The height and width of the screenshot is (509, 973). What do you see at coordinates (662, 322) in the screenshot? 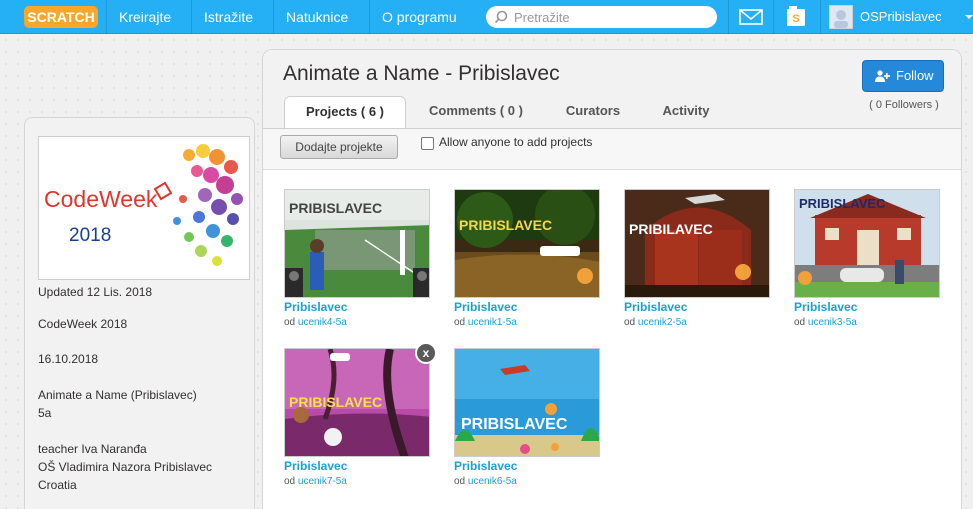
I see `author-link: ucenik2-5a` at bounding box center [662, 322].